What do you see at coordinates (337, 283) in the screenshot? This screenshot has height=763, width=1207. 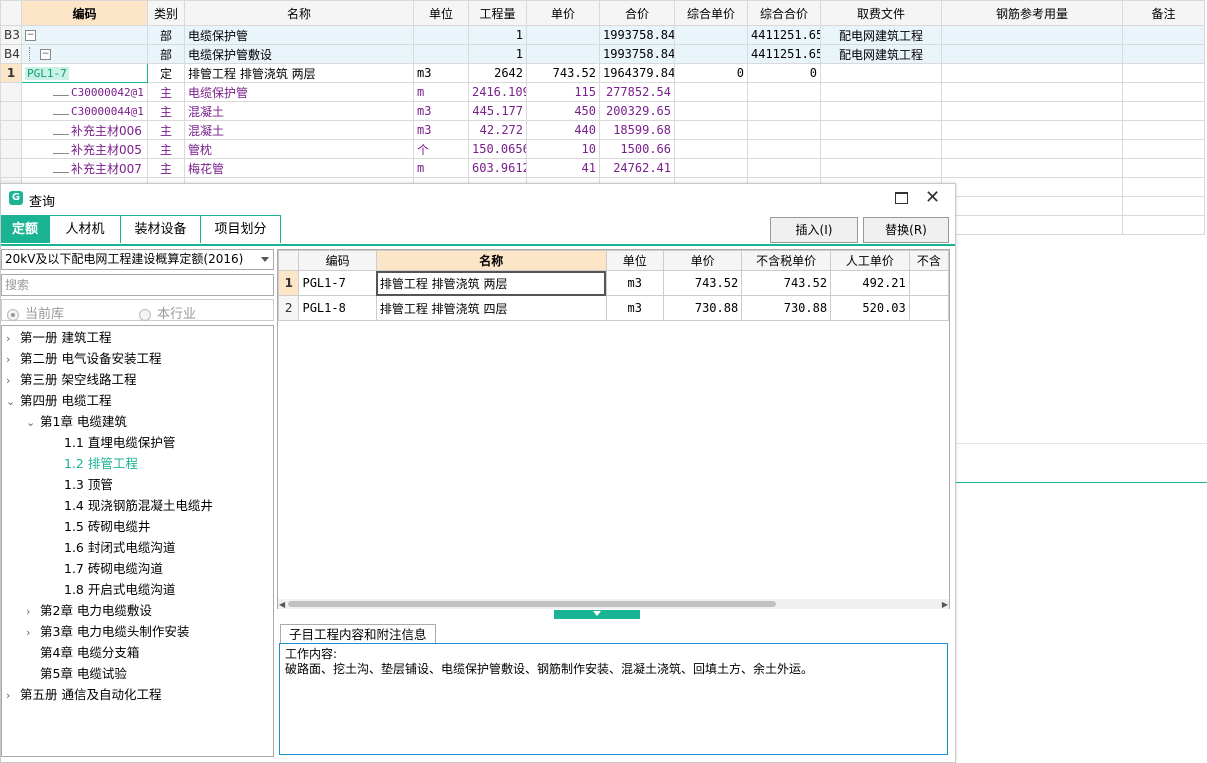 I see `result-code: PGL1-7` at bounding box center [337, 283].